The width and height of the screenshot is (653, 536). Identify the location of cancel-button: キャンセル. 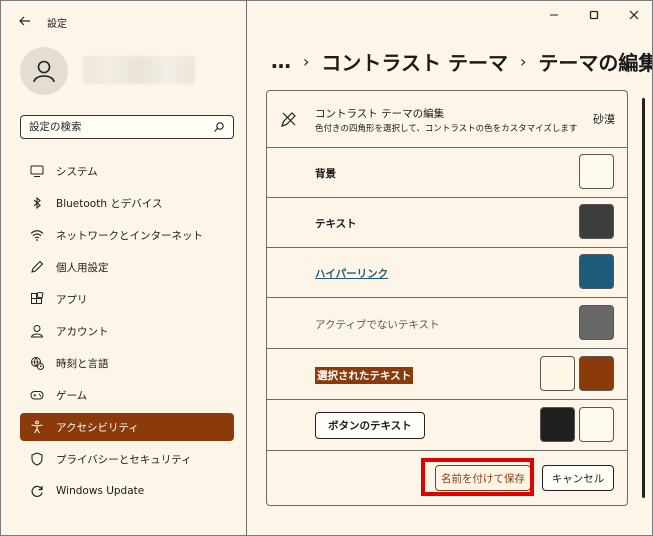
(578, 478).